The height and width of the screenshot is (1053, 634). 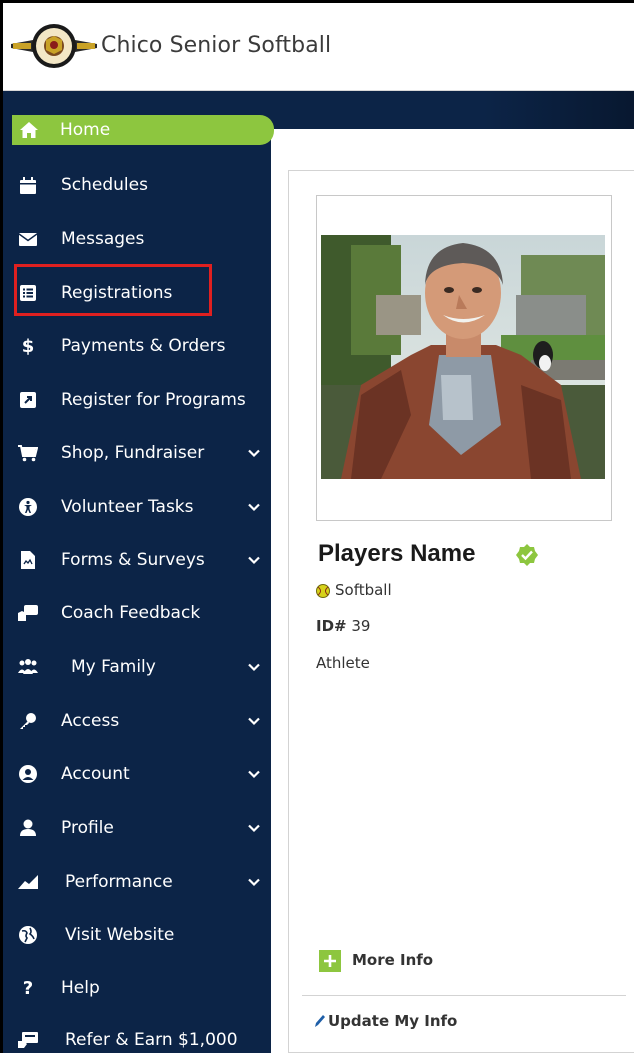 I want to click on sidebar-item-label: Volunteer Tasks, so click(x=127, y=507).